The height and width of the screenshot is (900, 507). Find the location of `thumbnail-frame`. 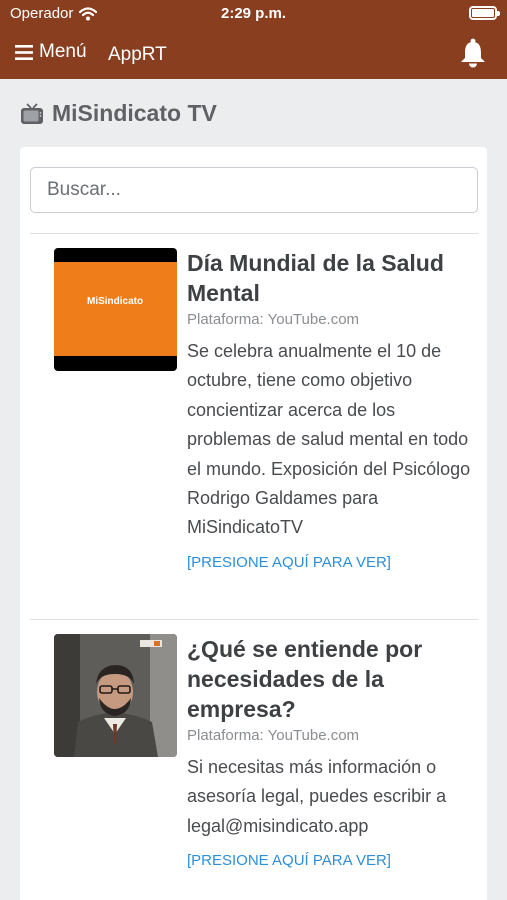

thumbnail-frame is located at coordinates (115, 309).